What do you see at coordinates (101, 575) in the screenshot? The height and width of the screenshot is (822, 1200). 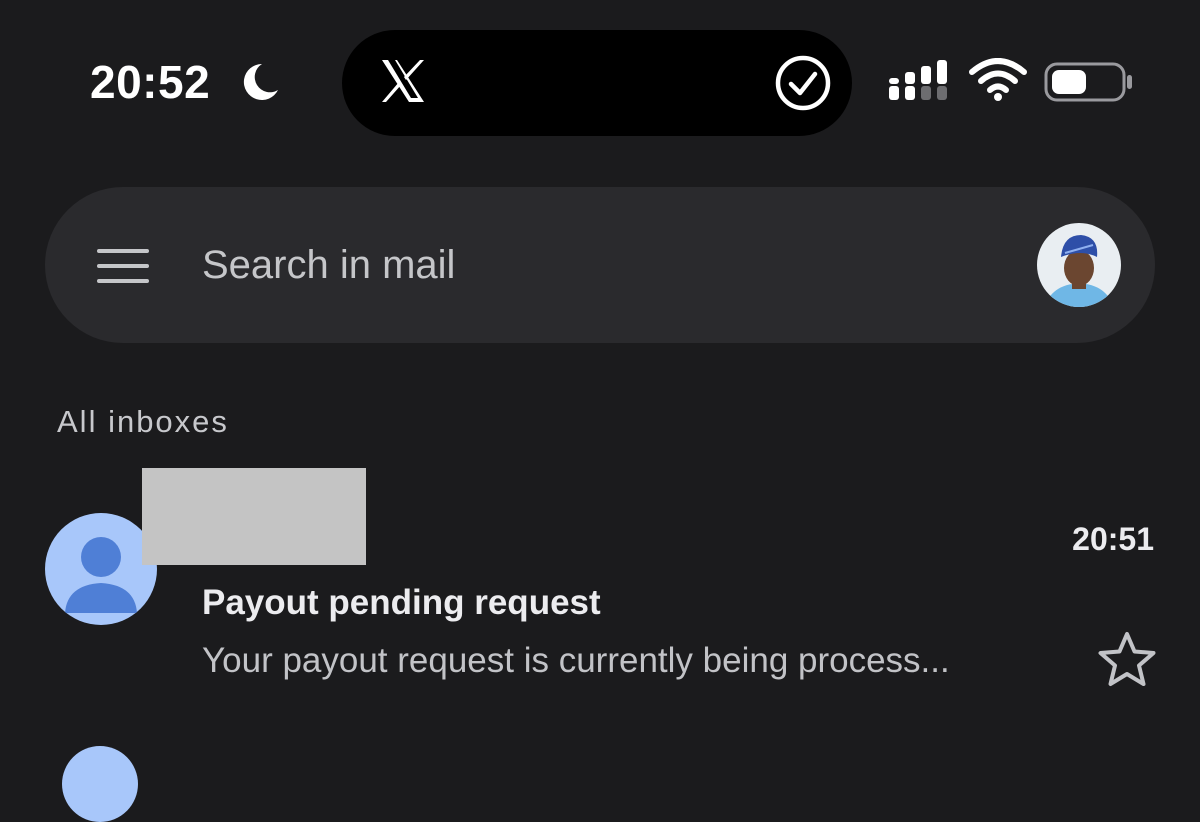 I see `person-icon` at bounding box center [101, 575].